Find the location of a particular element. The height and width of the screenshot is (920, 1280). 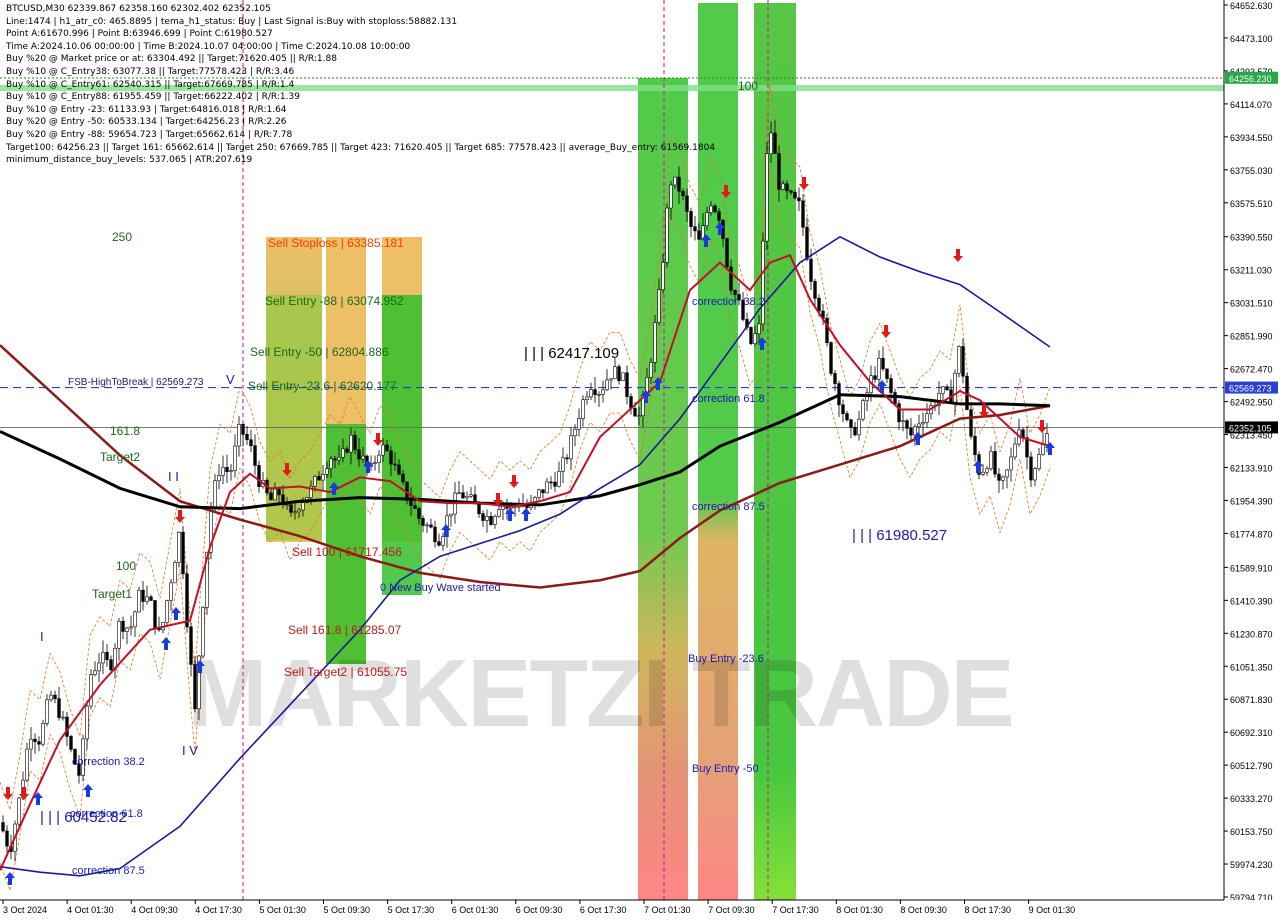

buy-level-label: correction 87.5 is located at coordinates (728, 507).